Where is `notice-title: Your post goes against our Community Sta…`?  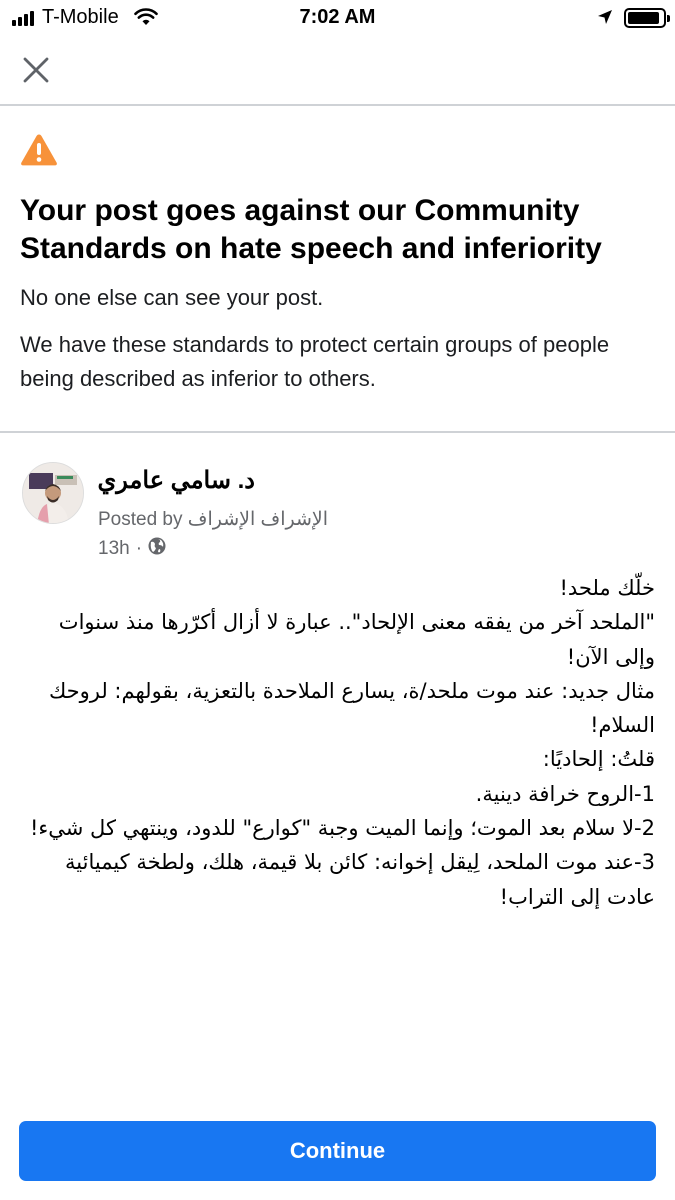 notice-title: Your post goes against our Community Sta… is located at coordinates (311, 229).